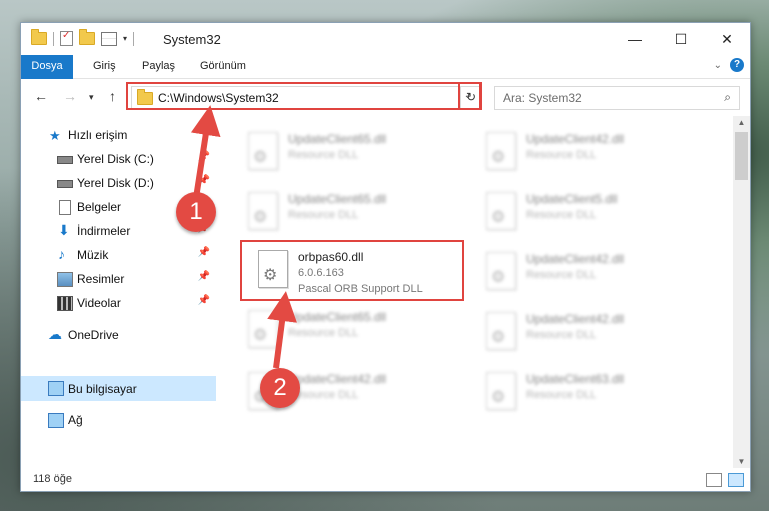 This screenshot has height=511, width=769. I want to click on details-view-icon, so click(714, 480).